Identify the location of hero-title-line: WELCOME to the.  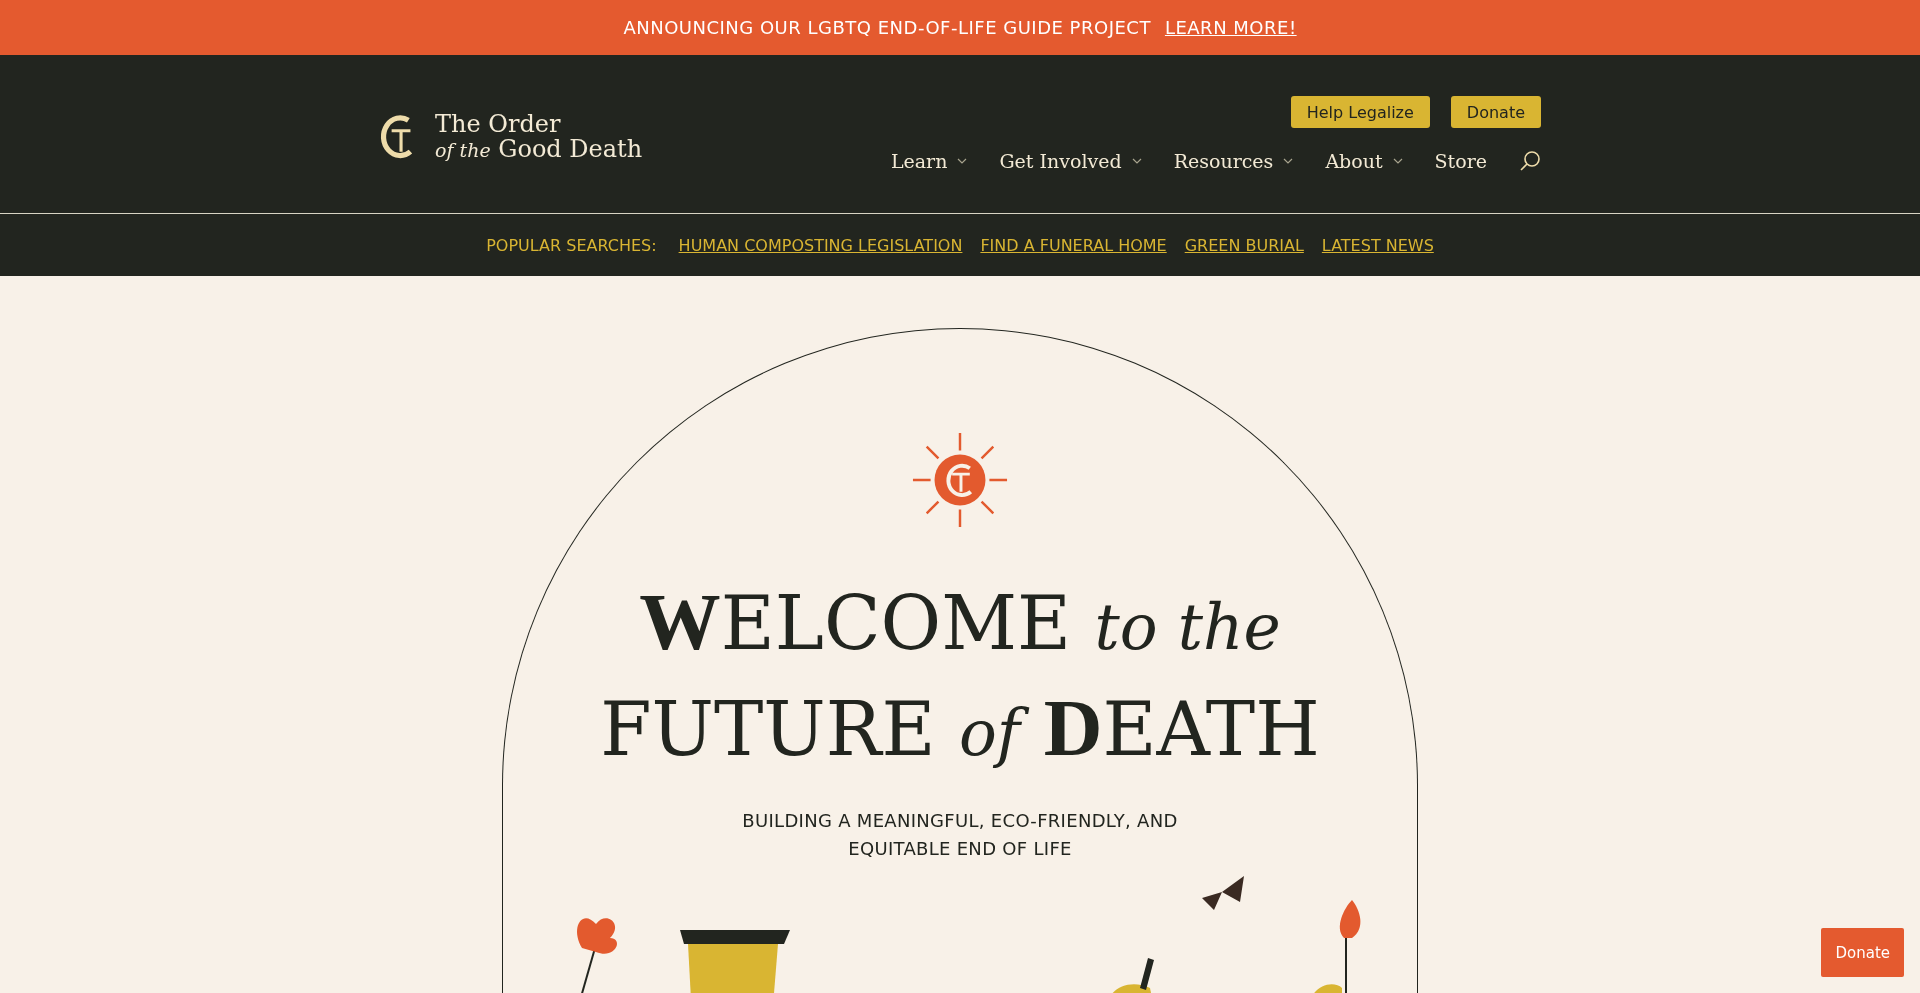
(960, 622).